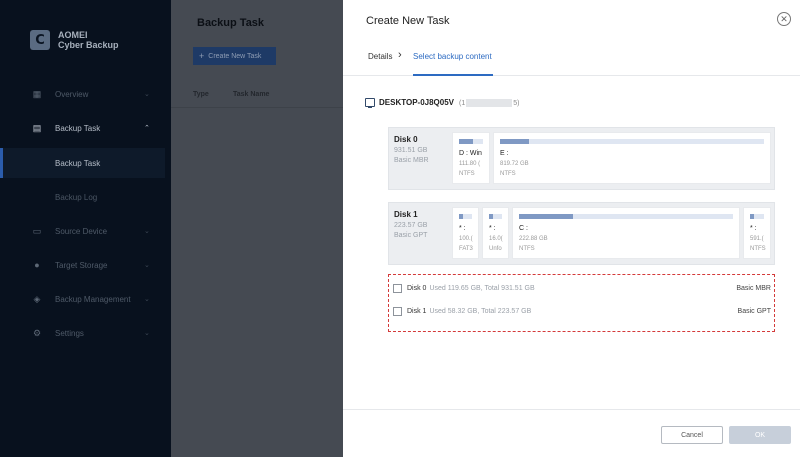 The width and height of the screenshot is (800, 457). I want to click on brand-line1: AOMEI, so click(73, 35).